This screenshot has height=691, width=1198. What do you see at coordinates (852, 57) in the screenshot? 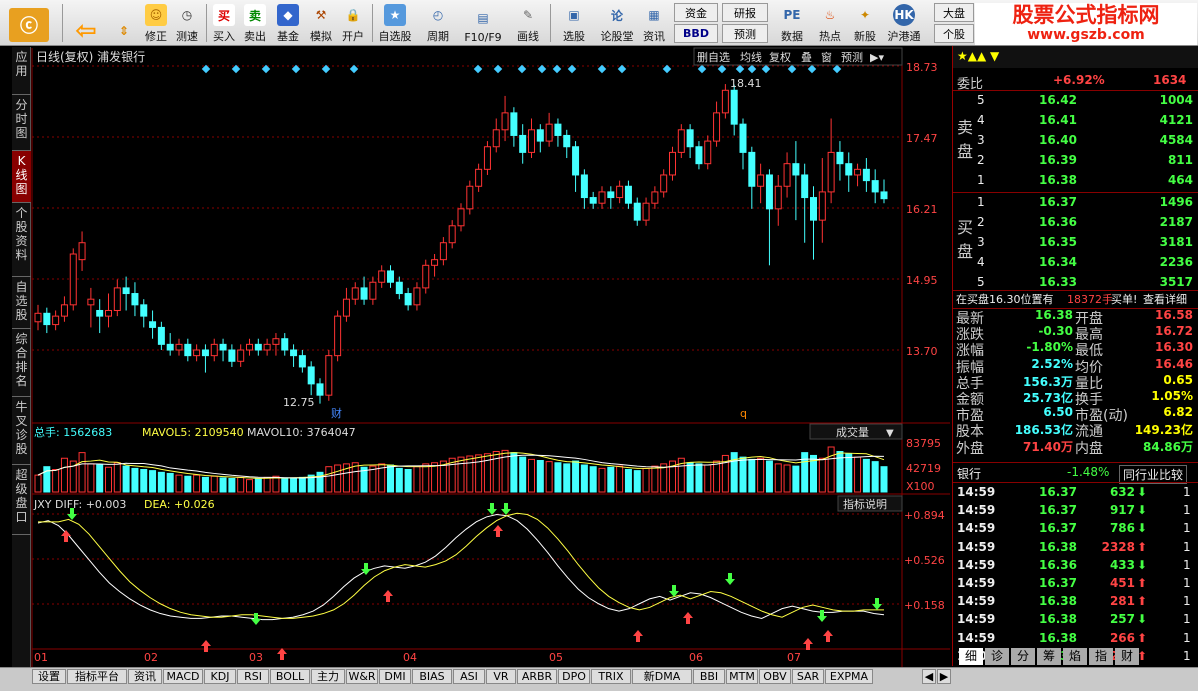
I see `forecast-button: 预测` at bounding box center [852, 57].